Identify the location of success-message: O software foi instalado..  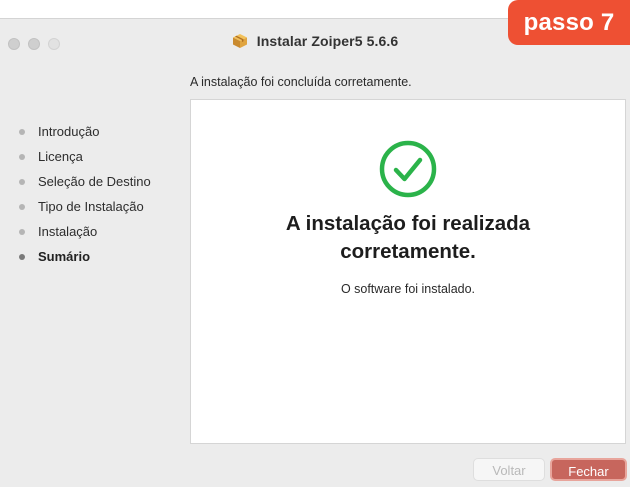
(408, 289).